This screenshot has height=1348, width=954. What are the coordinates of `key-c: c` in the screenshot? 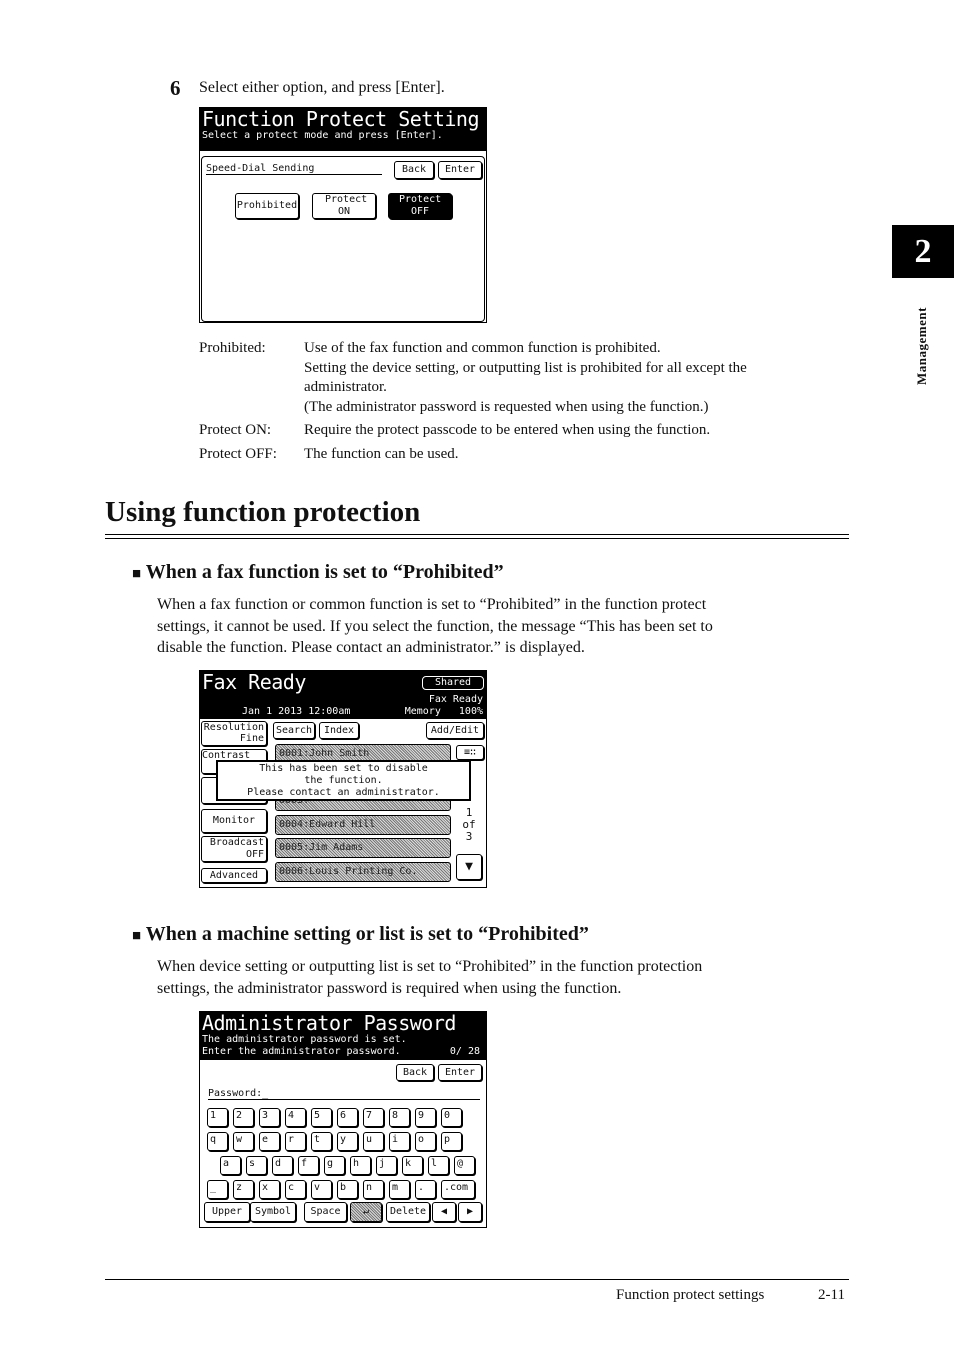 It's located at (295, 1189).